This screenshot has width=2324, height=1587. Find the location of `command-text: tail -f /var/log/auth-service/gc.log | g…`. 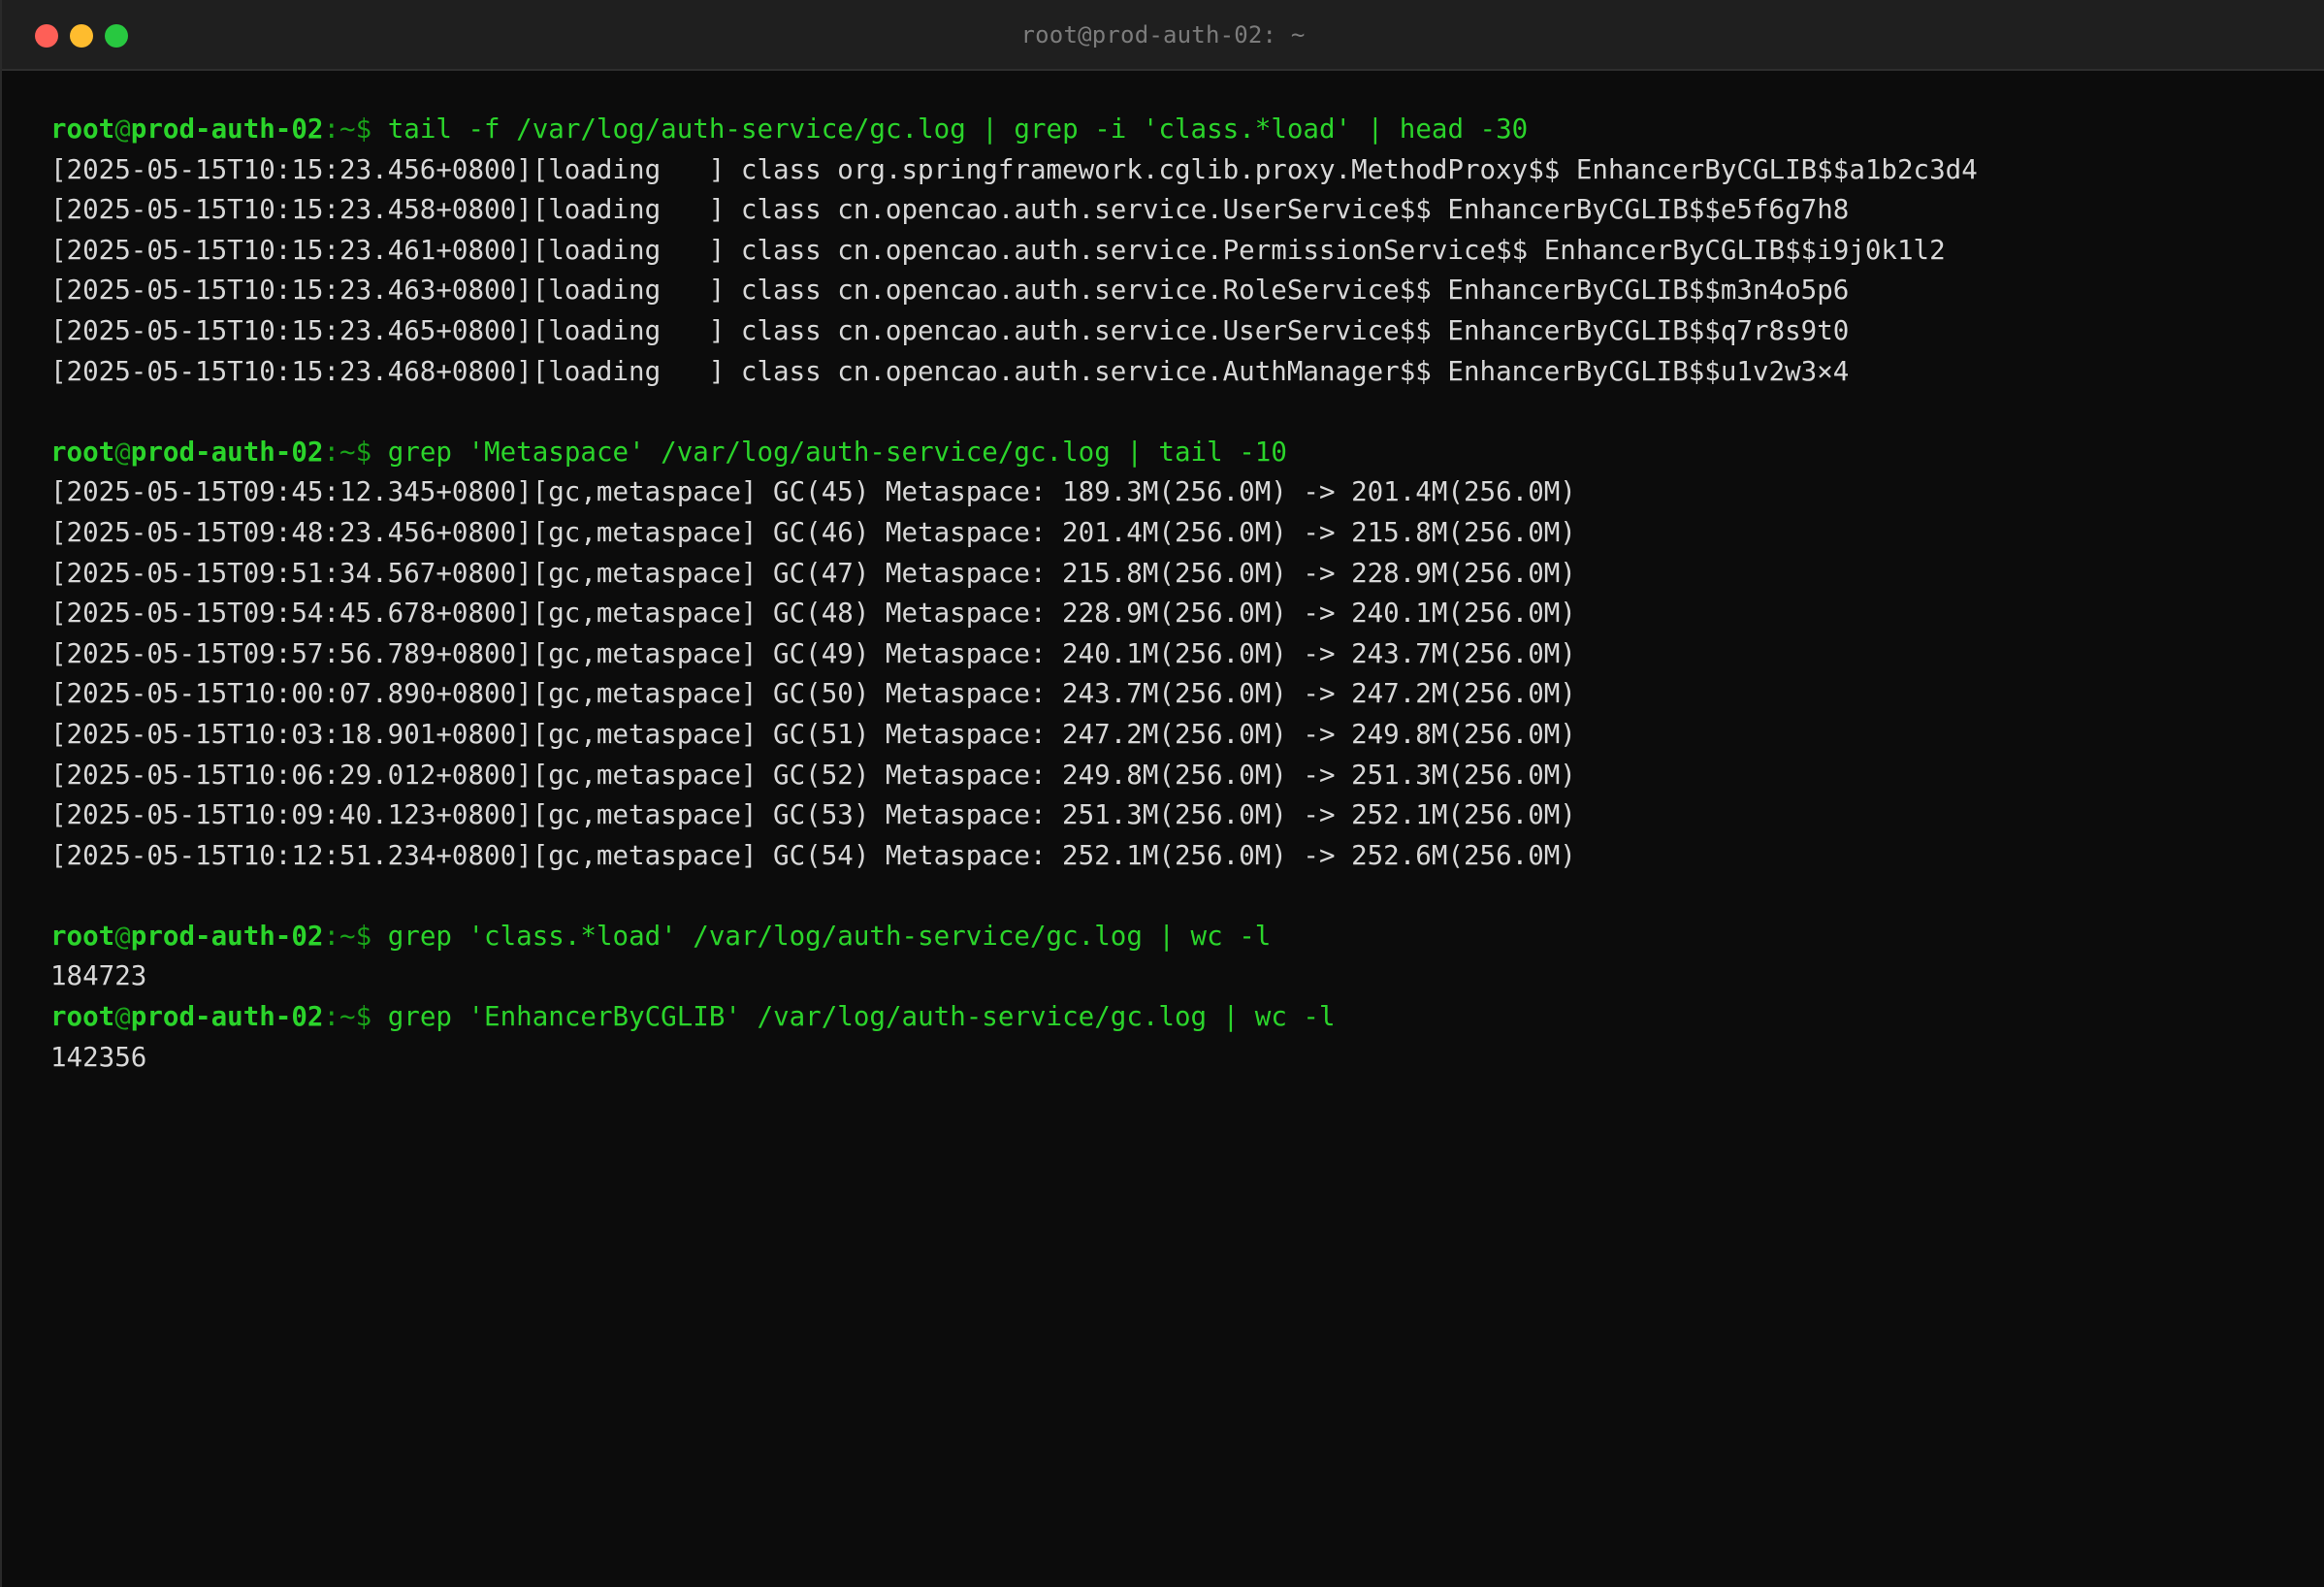

command-text: tail -f /var/log/auth-service/gc.log | g… is located at coordinates (958, 129).